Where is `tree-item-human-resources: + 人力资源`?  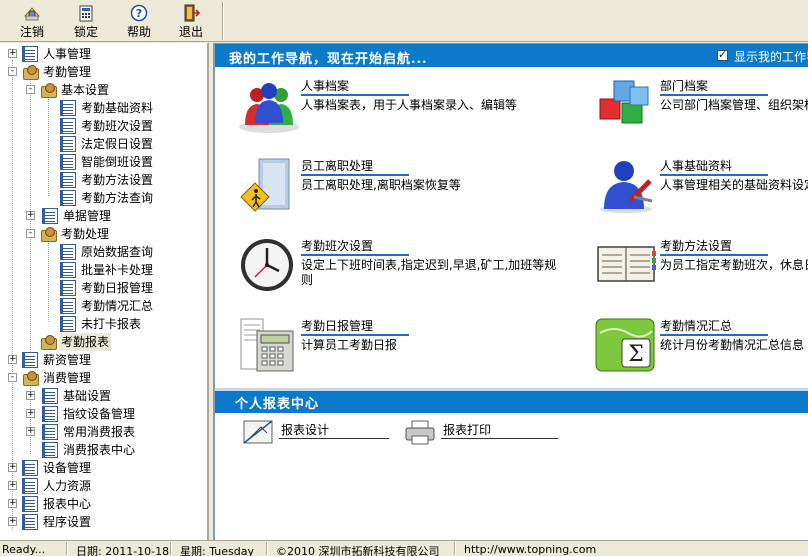 tree-item-human-resources: + 人力资源 is located at coordinates (103, 486).